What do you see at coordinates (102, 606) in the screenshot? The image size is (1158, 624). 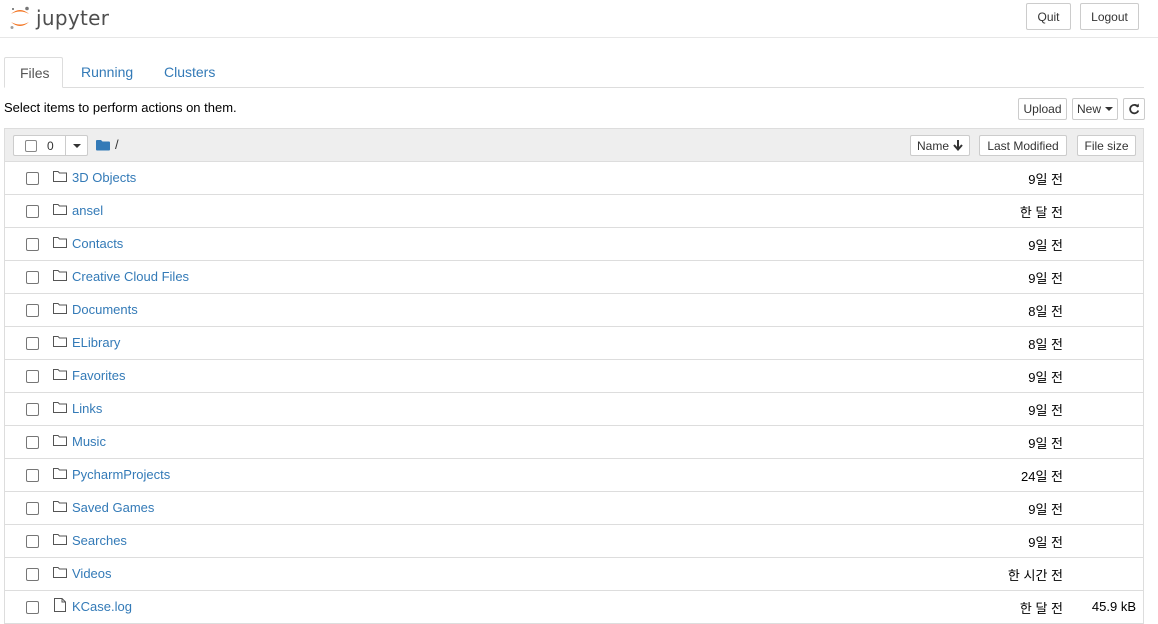 I see `item-name: KCase.log` at bounding box center [102, 606].